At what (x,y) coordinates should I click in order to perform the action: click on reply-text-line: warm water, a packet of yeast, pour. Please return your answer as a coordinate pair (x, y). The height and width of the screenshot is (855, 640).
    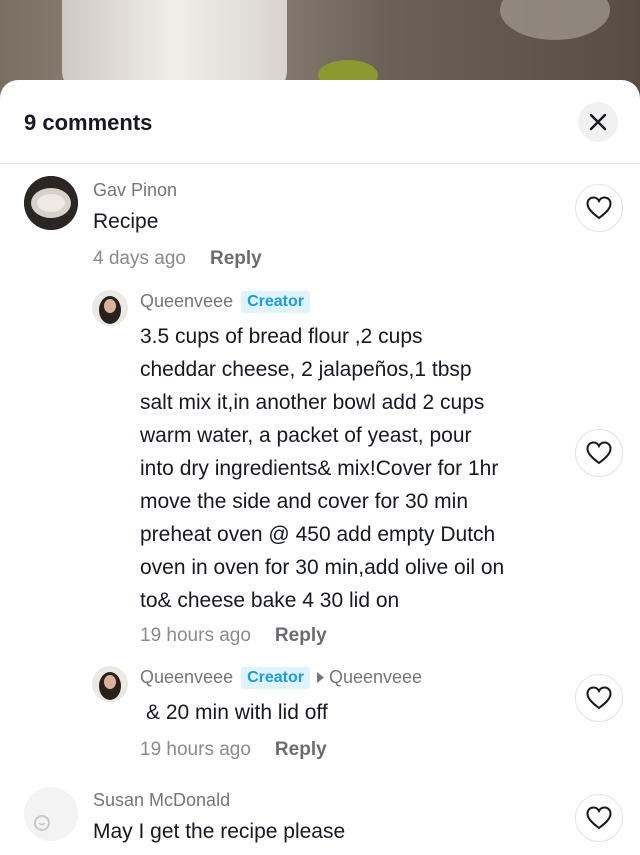
    Looking at the image, I should click on (306, 435).